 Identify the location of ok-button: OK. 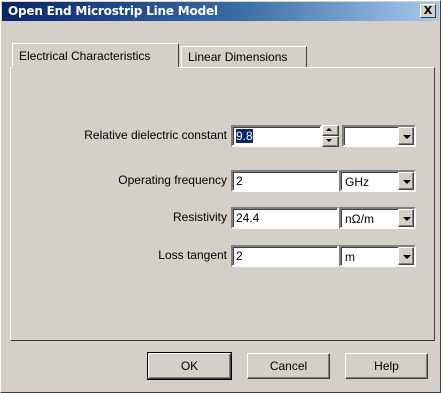
(189, 366).